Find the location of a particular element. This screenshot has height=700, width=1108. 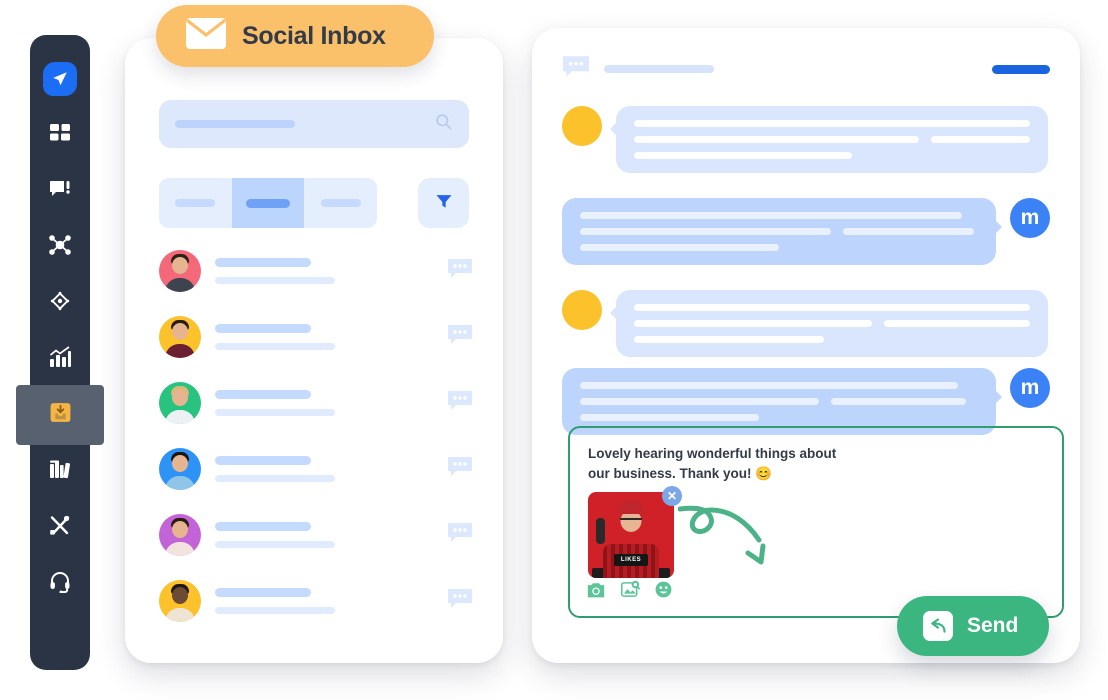

sidebar-item-messages is located at coordinates (60, 191).